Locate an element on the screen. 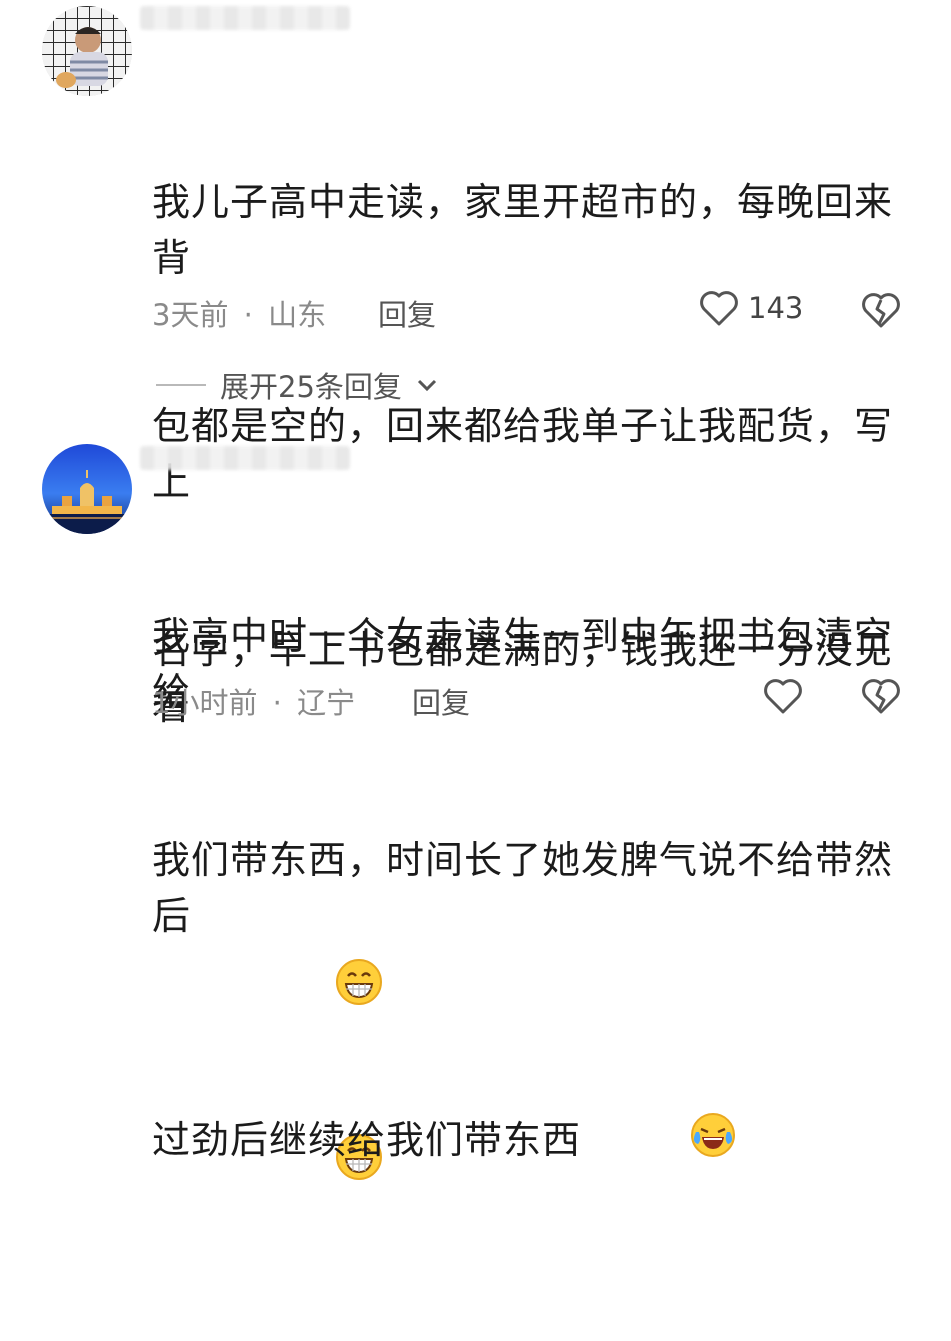  like-button: 143 is located at coordinates (750, 308).